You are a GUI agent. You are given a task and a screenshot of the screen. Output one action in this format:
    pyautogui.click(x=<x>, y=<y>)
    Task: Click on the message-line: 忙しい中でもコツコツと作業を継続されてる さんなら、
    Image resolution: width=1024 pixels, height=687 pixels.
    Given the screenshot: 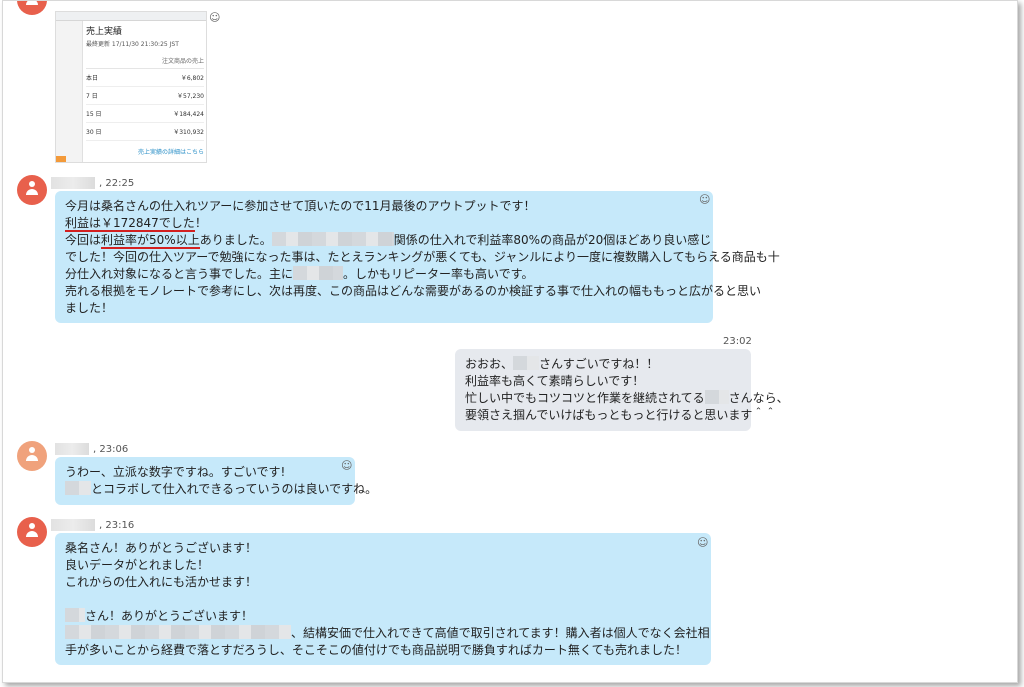 What is the action you would take?
    pyautogui.click(x=627, y=397)
    